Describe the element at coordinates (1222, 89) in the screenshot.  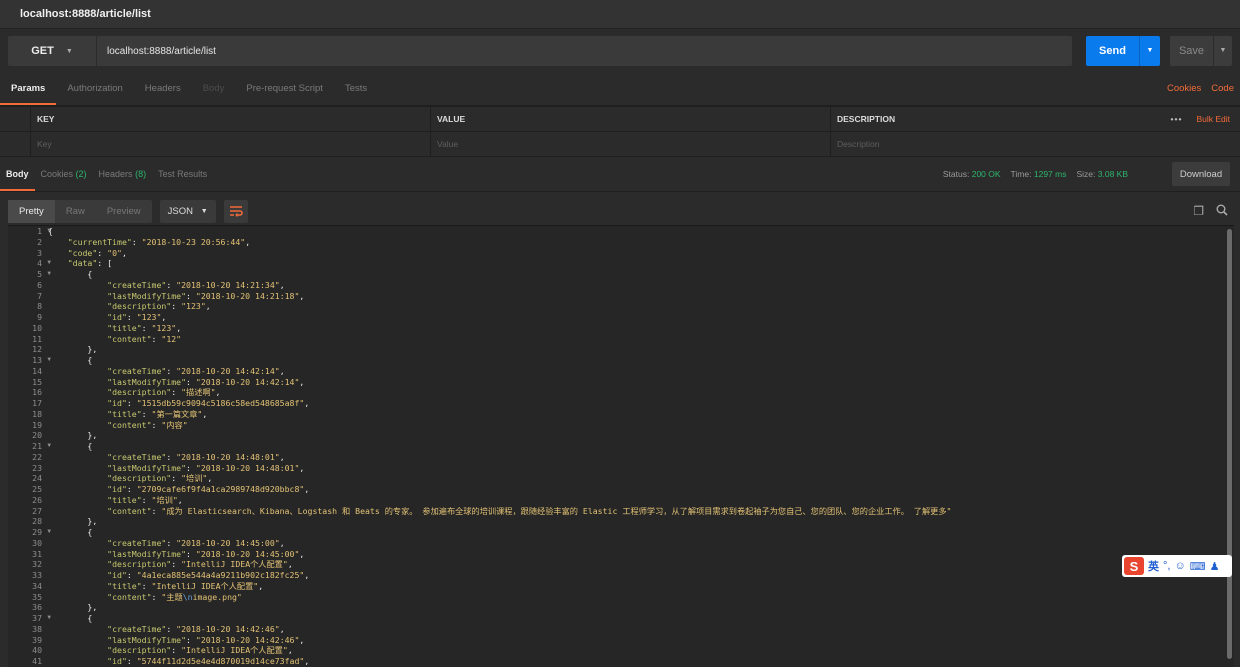
I see `code-link: Code` at that location.